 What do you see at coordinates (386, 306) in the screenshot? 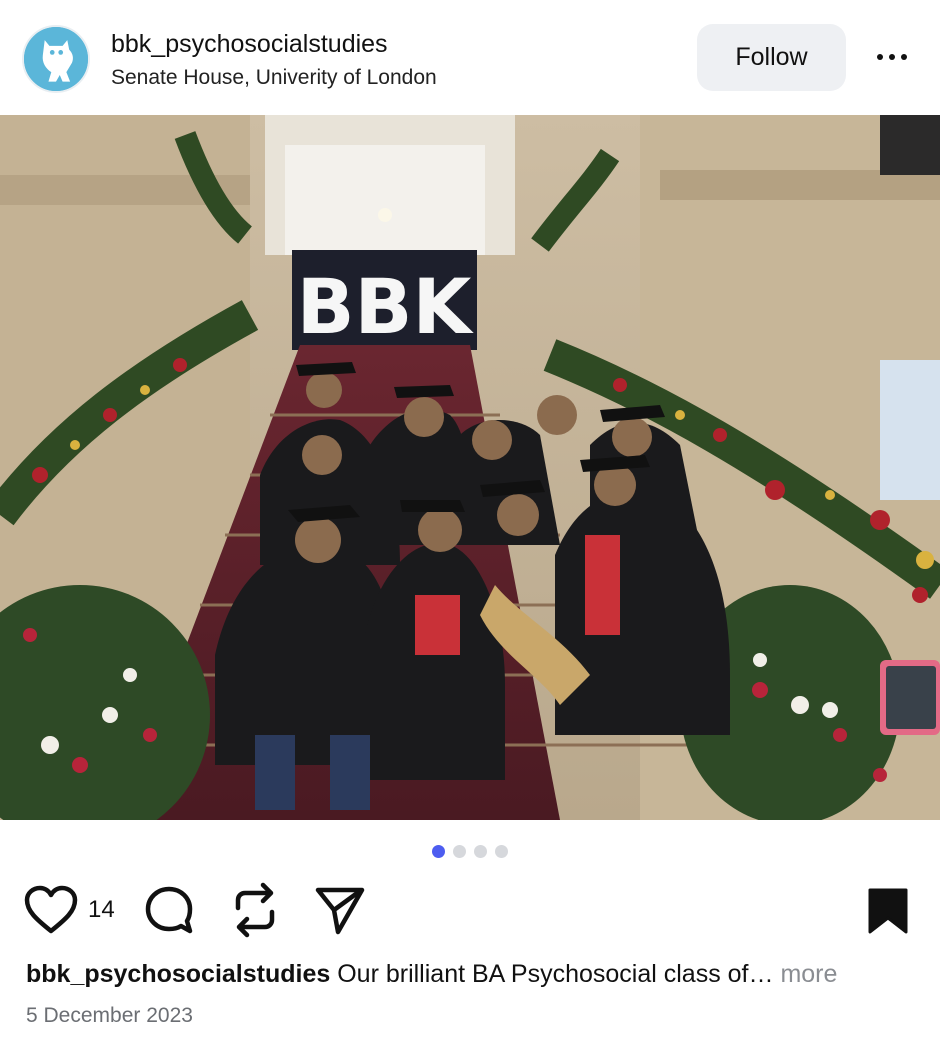
I see `bbk-sign: BBK` at bounding box center [386, 306].